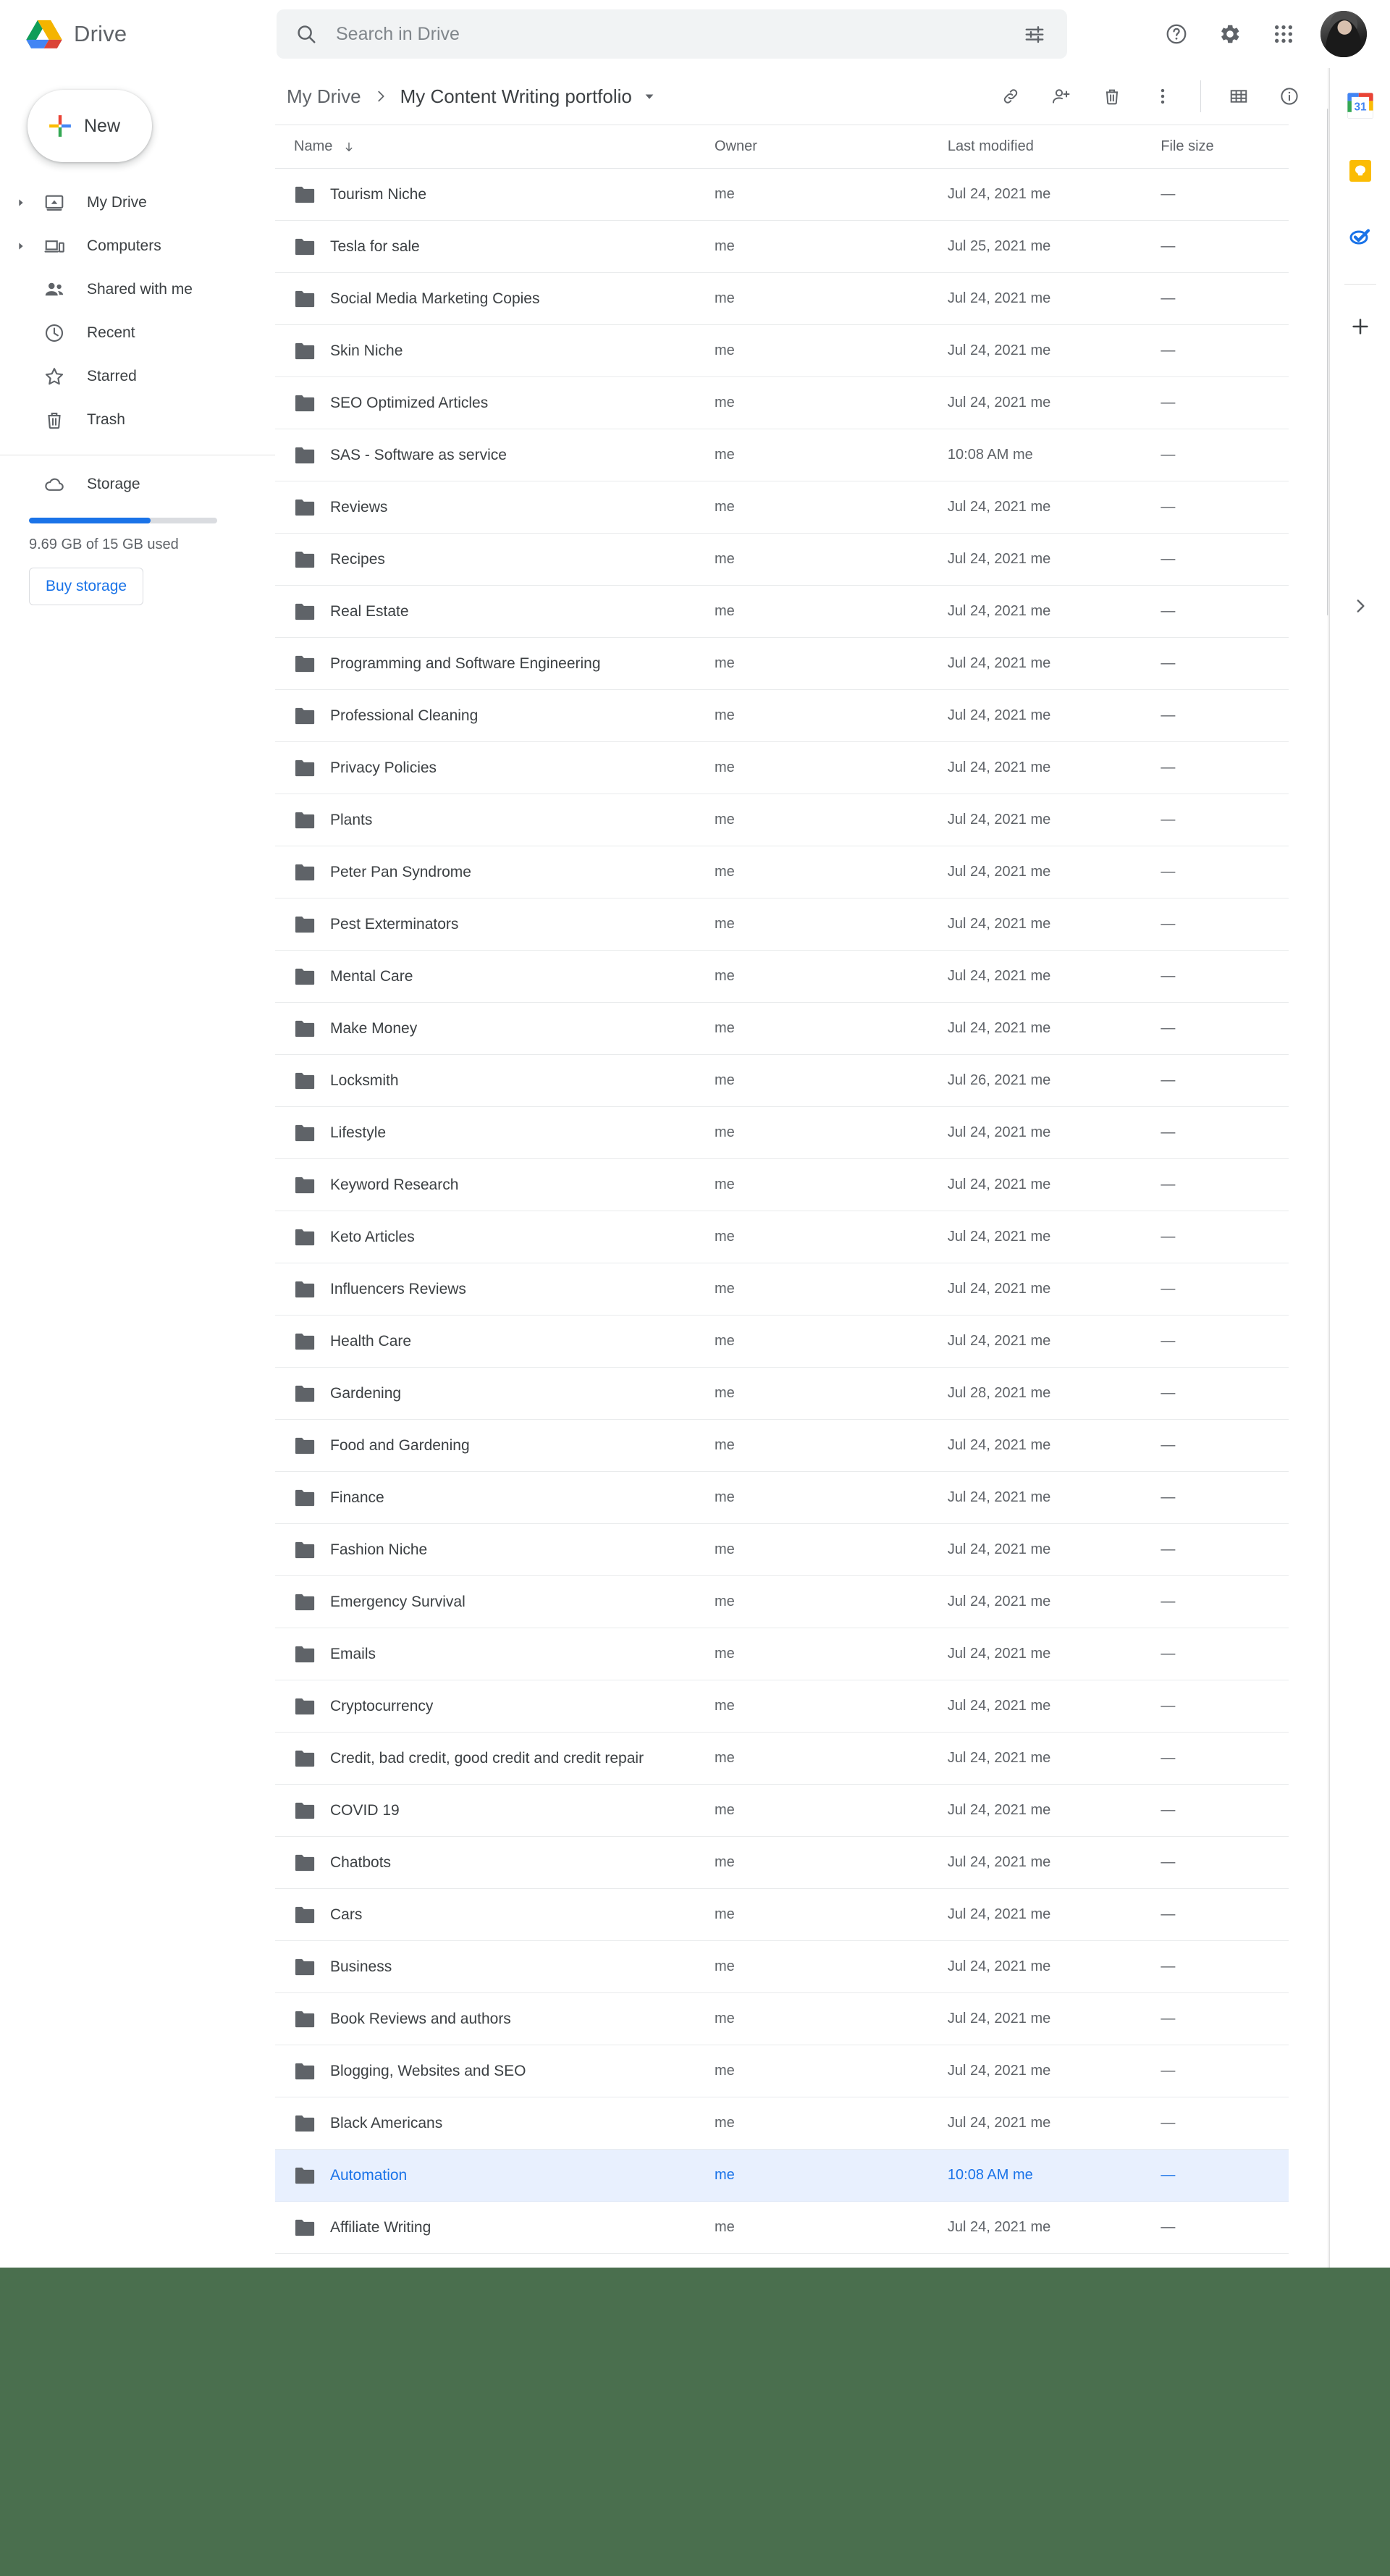  What do you see at coordinates (505, 1341) in the screenshot?
I see `cell-name: Health Care` at bounding box center [505, 1341].